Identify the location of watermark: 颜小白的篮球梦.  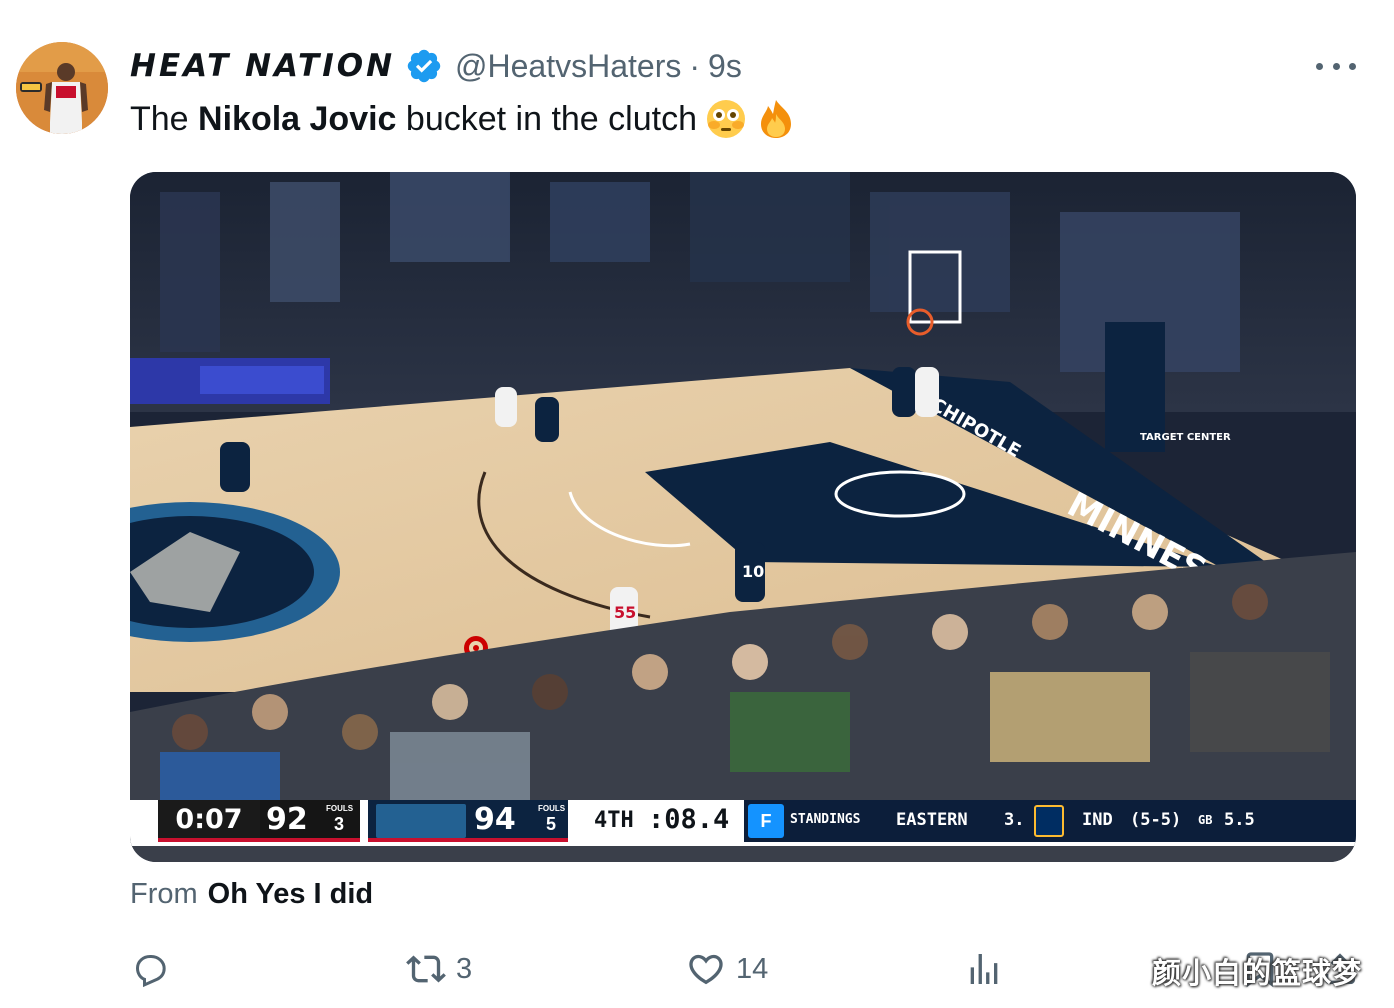
(1257, 973).